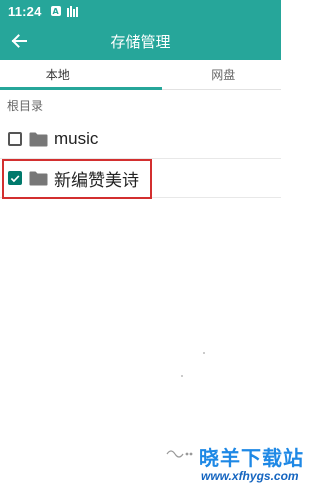 The height and width of the screenshot is (500, 320). Describe the element at coordinates (179, 454) in the screenshot. I see `watermark-logo-icon` at that location.